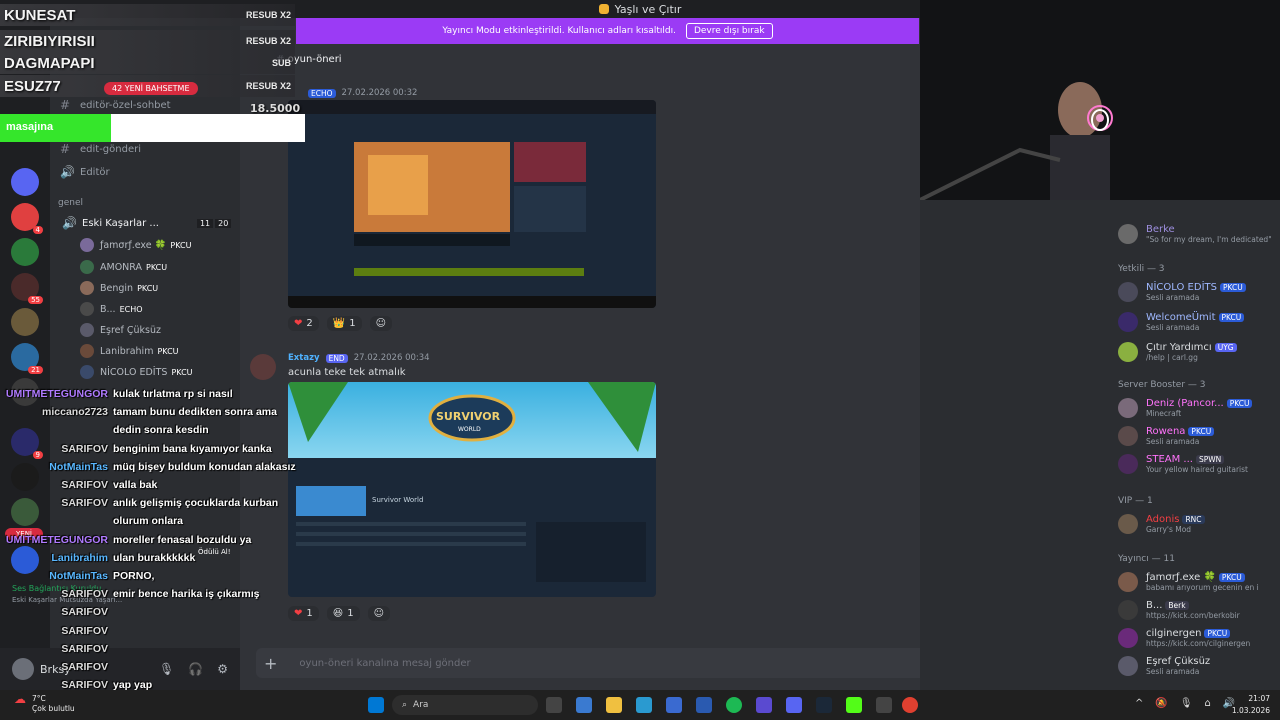  I want to click on steam-icon, so click(824, 705).